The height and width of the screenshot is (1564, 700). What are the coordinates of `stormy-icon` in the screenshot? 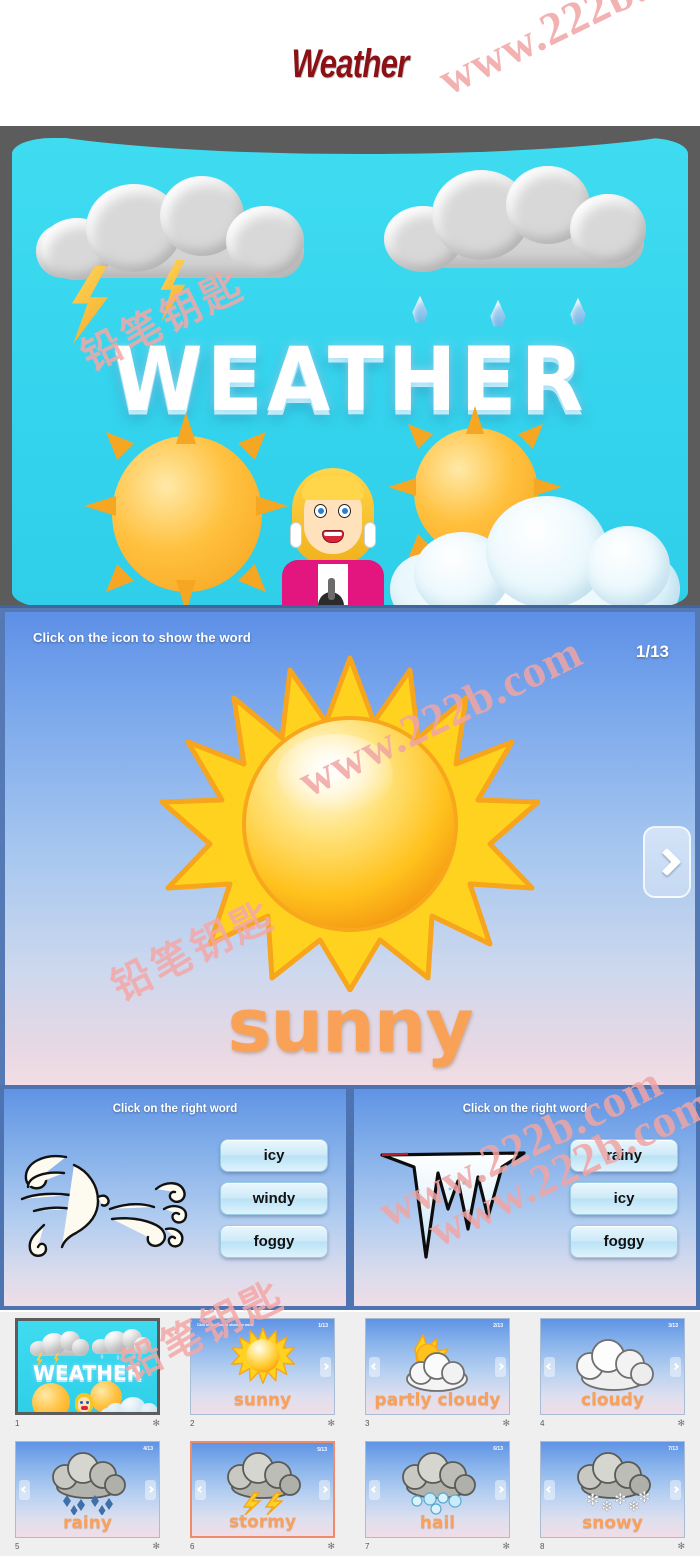 It's located at (263, 1482).